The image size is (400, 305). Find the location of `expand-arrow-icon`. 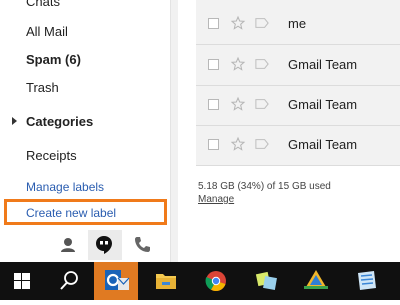

expand-arrow-icon is located at coordinates (14, 121).